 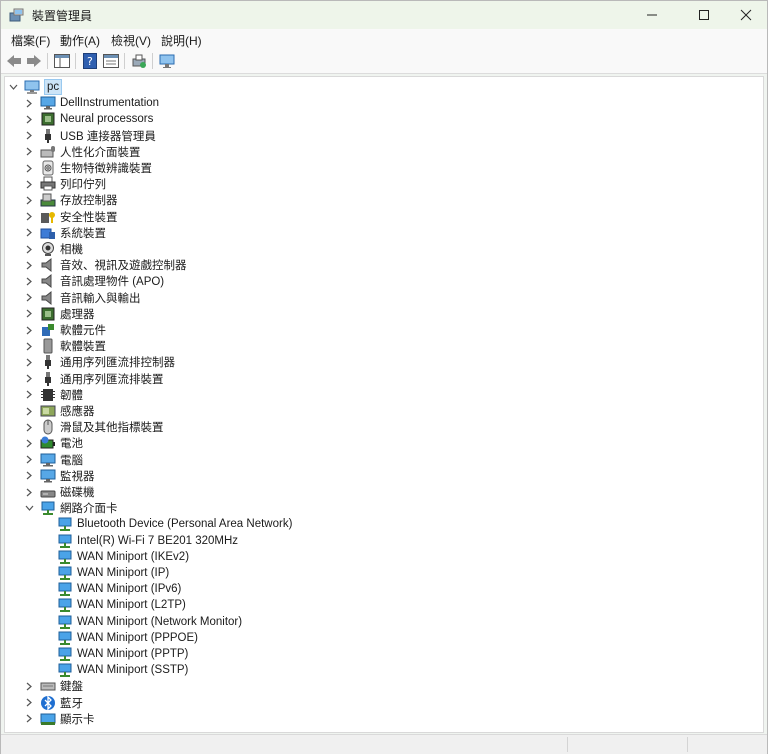 What do you see at coordinates (131, 40) in the screenshot?
I see `menu-view: 檢視(V)` at bounding box center [131, 40].